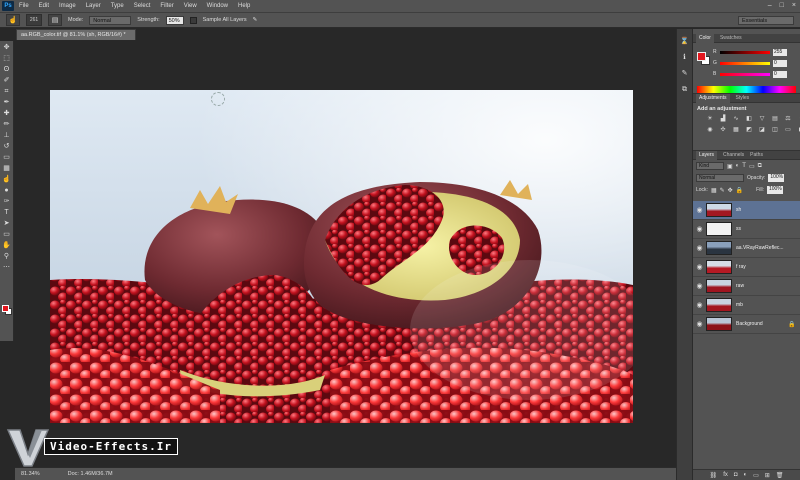  Describe the element at coordinates (7, 235) in the screenshot. I see `shape-tool-icon: ▭` at that location.